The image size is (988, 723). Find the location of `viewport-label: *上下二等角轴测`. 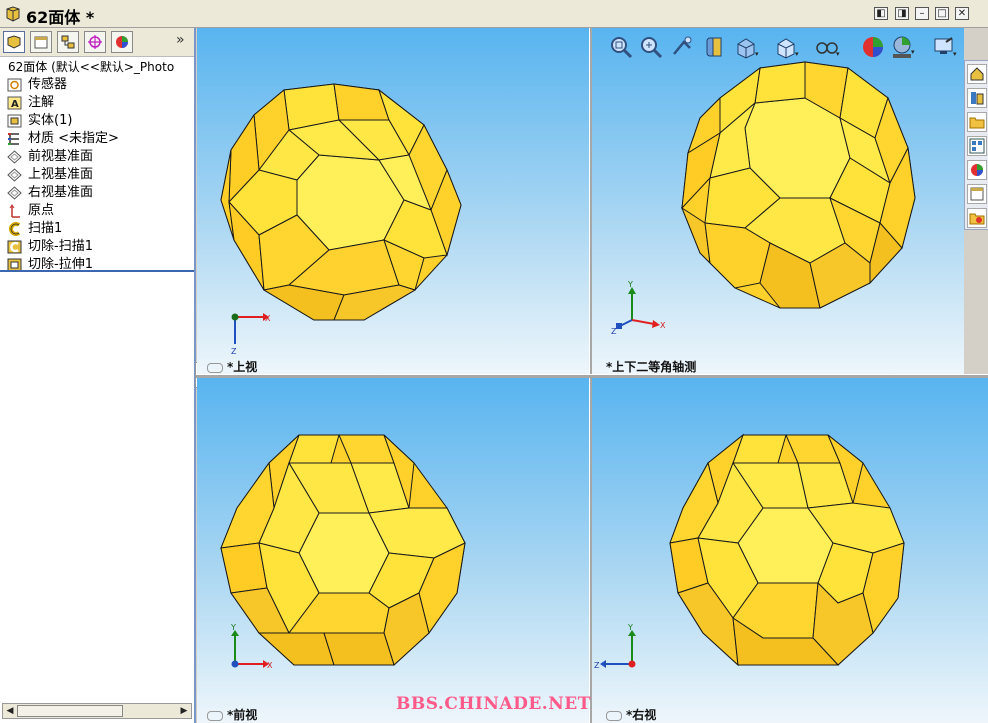

viewport-label: *上下二等角轴测 is located at coordinates (651, 366).